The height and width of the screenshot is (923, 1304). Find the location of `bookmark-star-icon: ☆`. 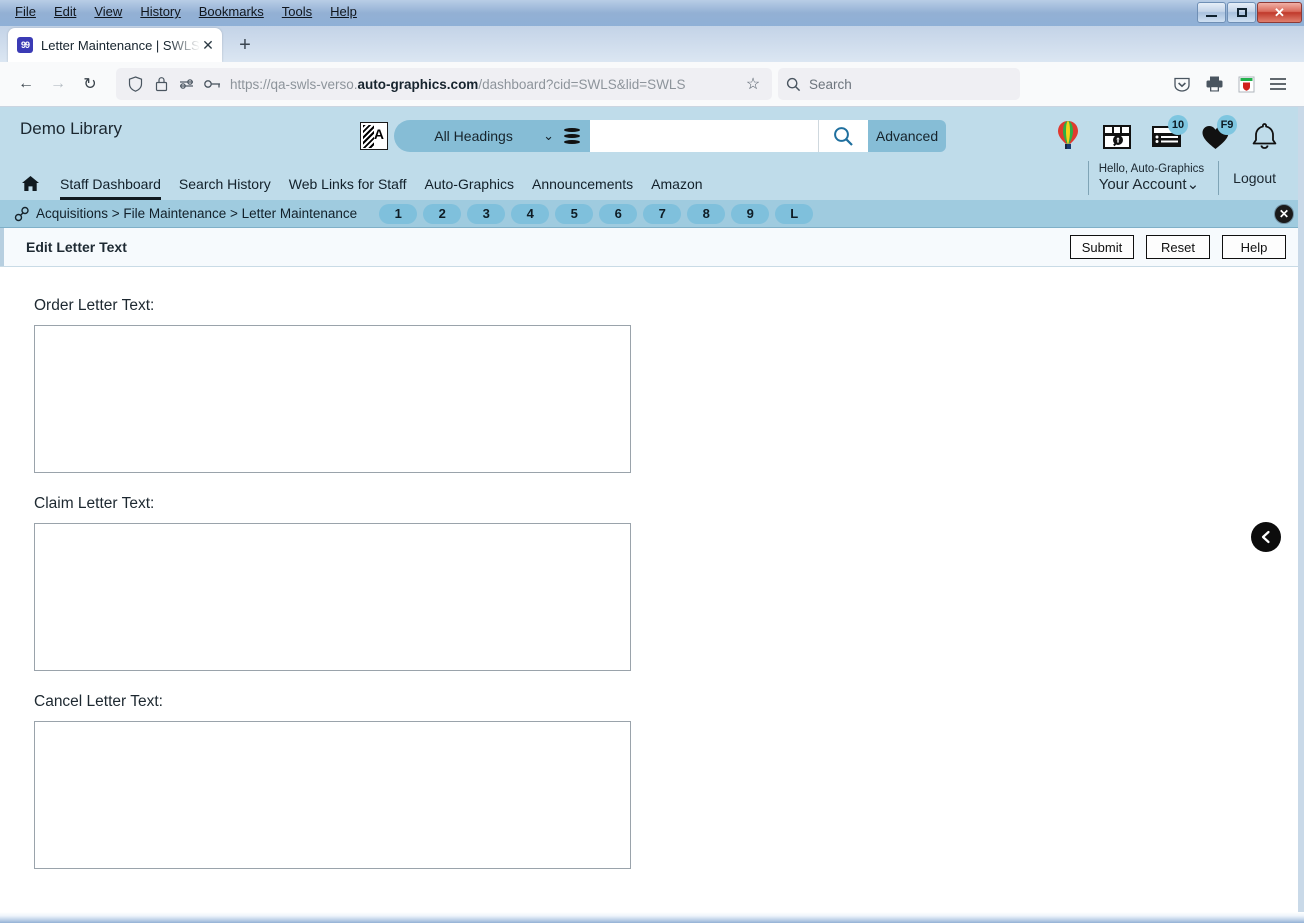

bookmark-star-icon: ☆ is located at coordinates (753, 84).